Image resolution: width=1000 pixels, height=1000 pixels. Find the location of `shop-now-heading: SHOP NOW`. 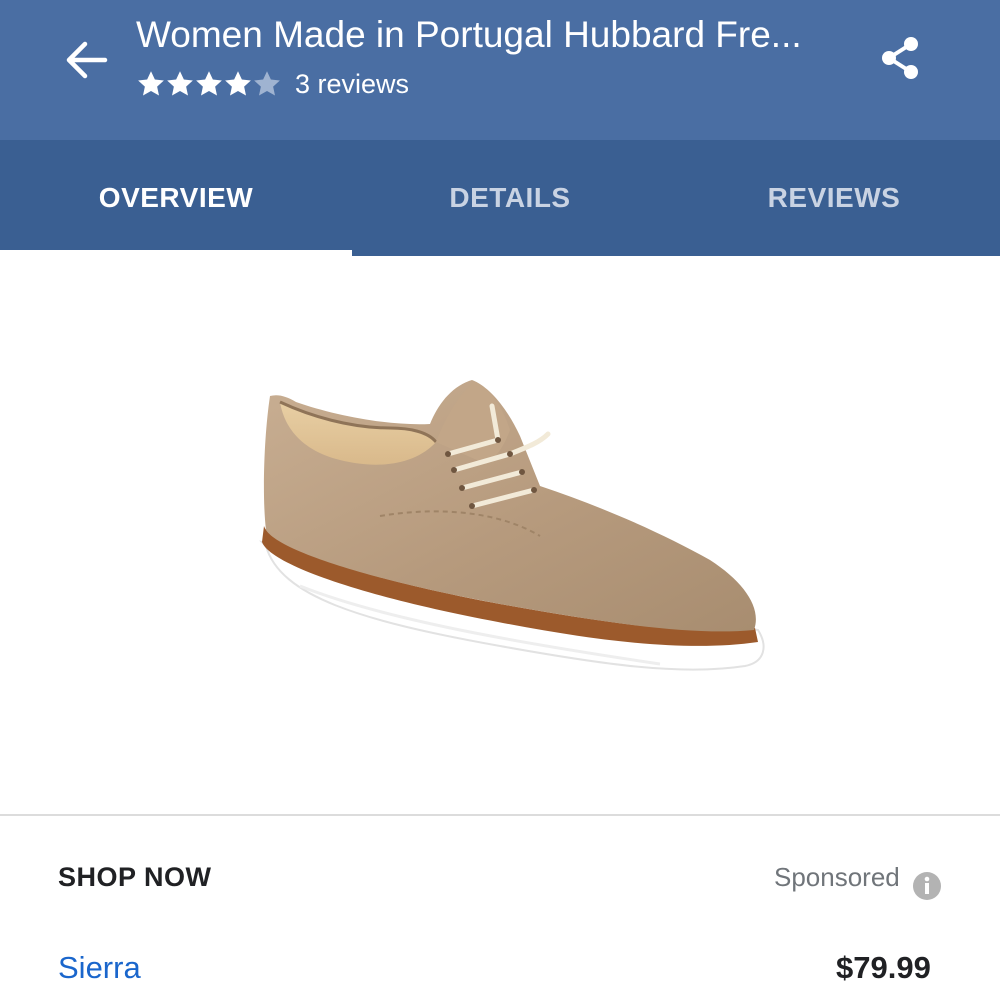

shop-now-heading: SHOP NOW is located at coordinates (135, 877).